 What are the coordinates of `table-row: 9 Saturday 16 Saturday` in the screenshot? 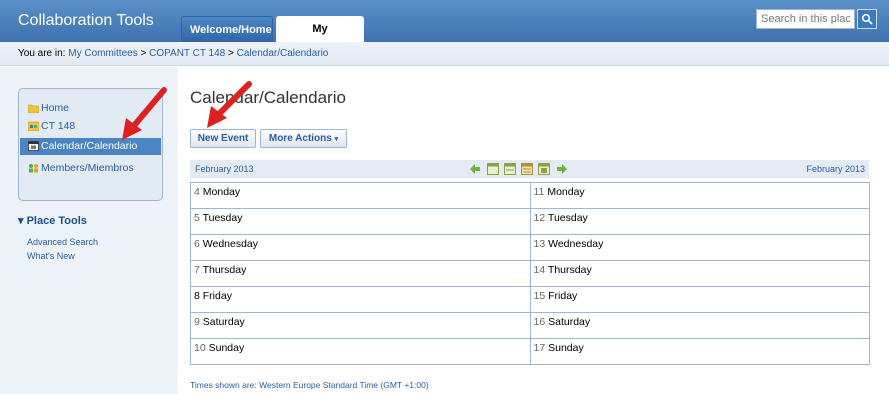 It's located at (530, 325).